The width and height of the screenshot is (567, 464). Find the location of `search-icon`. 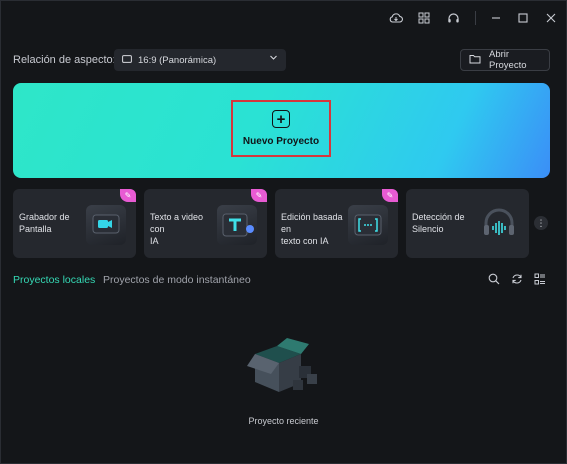

search-icon is located at coordinates (494, 279).